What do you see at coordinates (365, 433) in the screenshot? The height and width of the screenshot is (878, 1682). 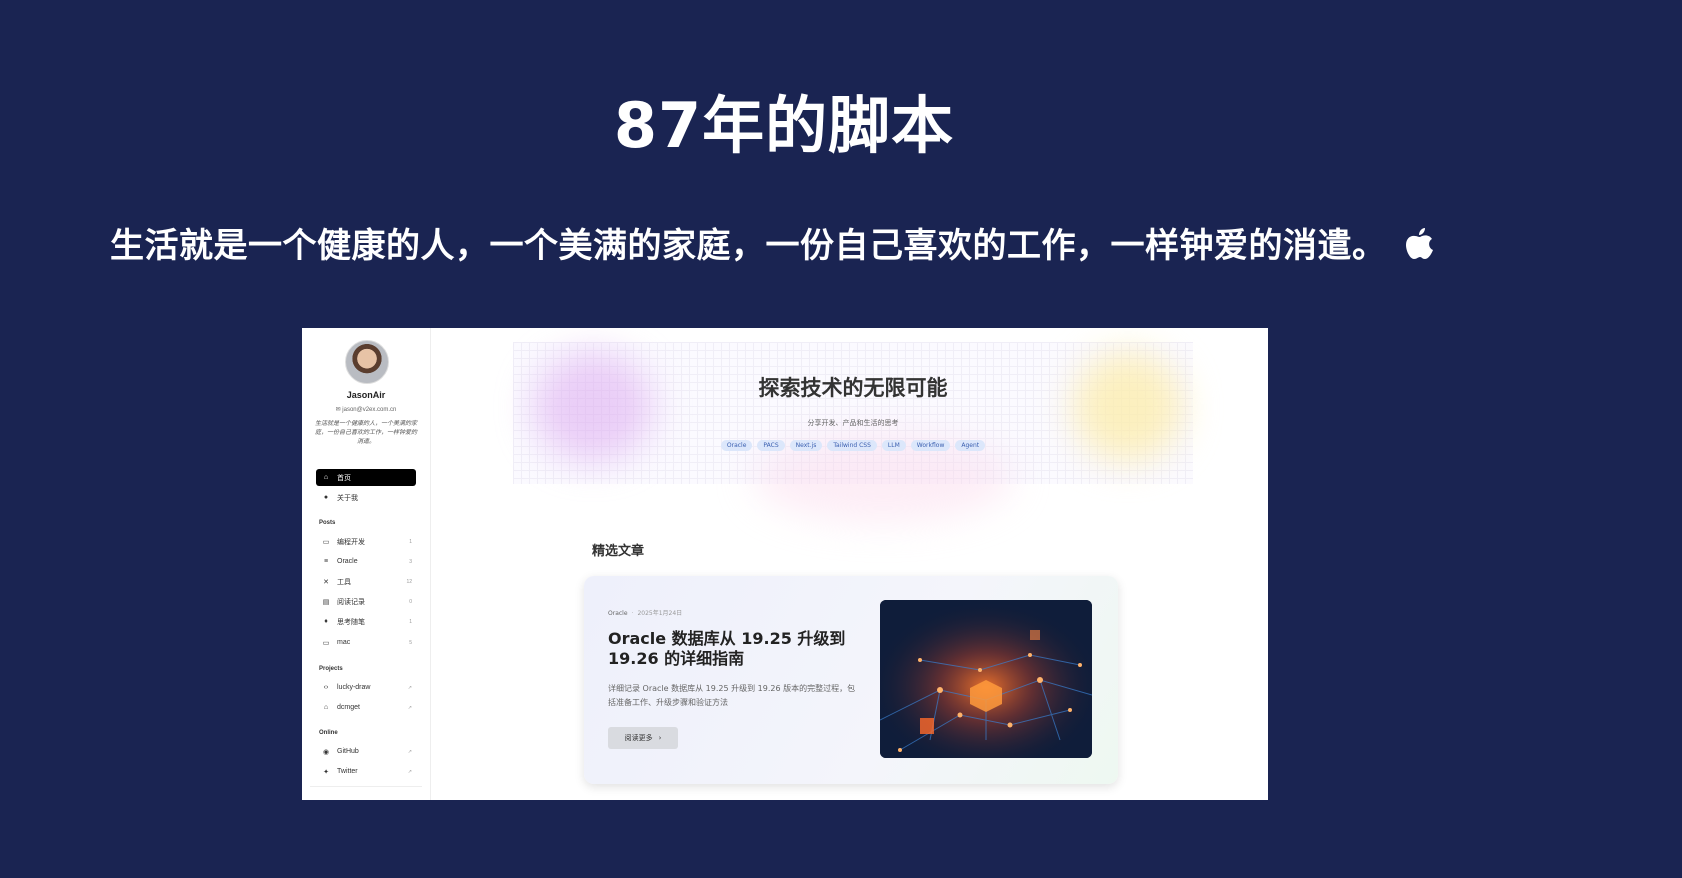 I see `profile-bio: 生活就是一个健康的人，一个美满的家庭，一份自己喜欢的工作，一样钟爱的消遣。` at bounding box center [365, 433].